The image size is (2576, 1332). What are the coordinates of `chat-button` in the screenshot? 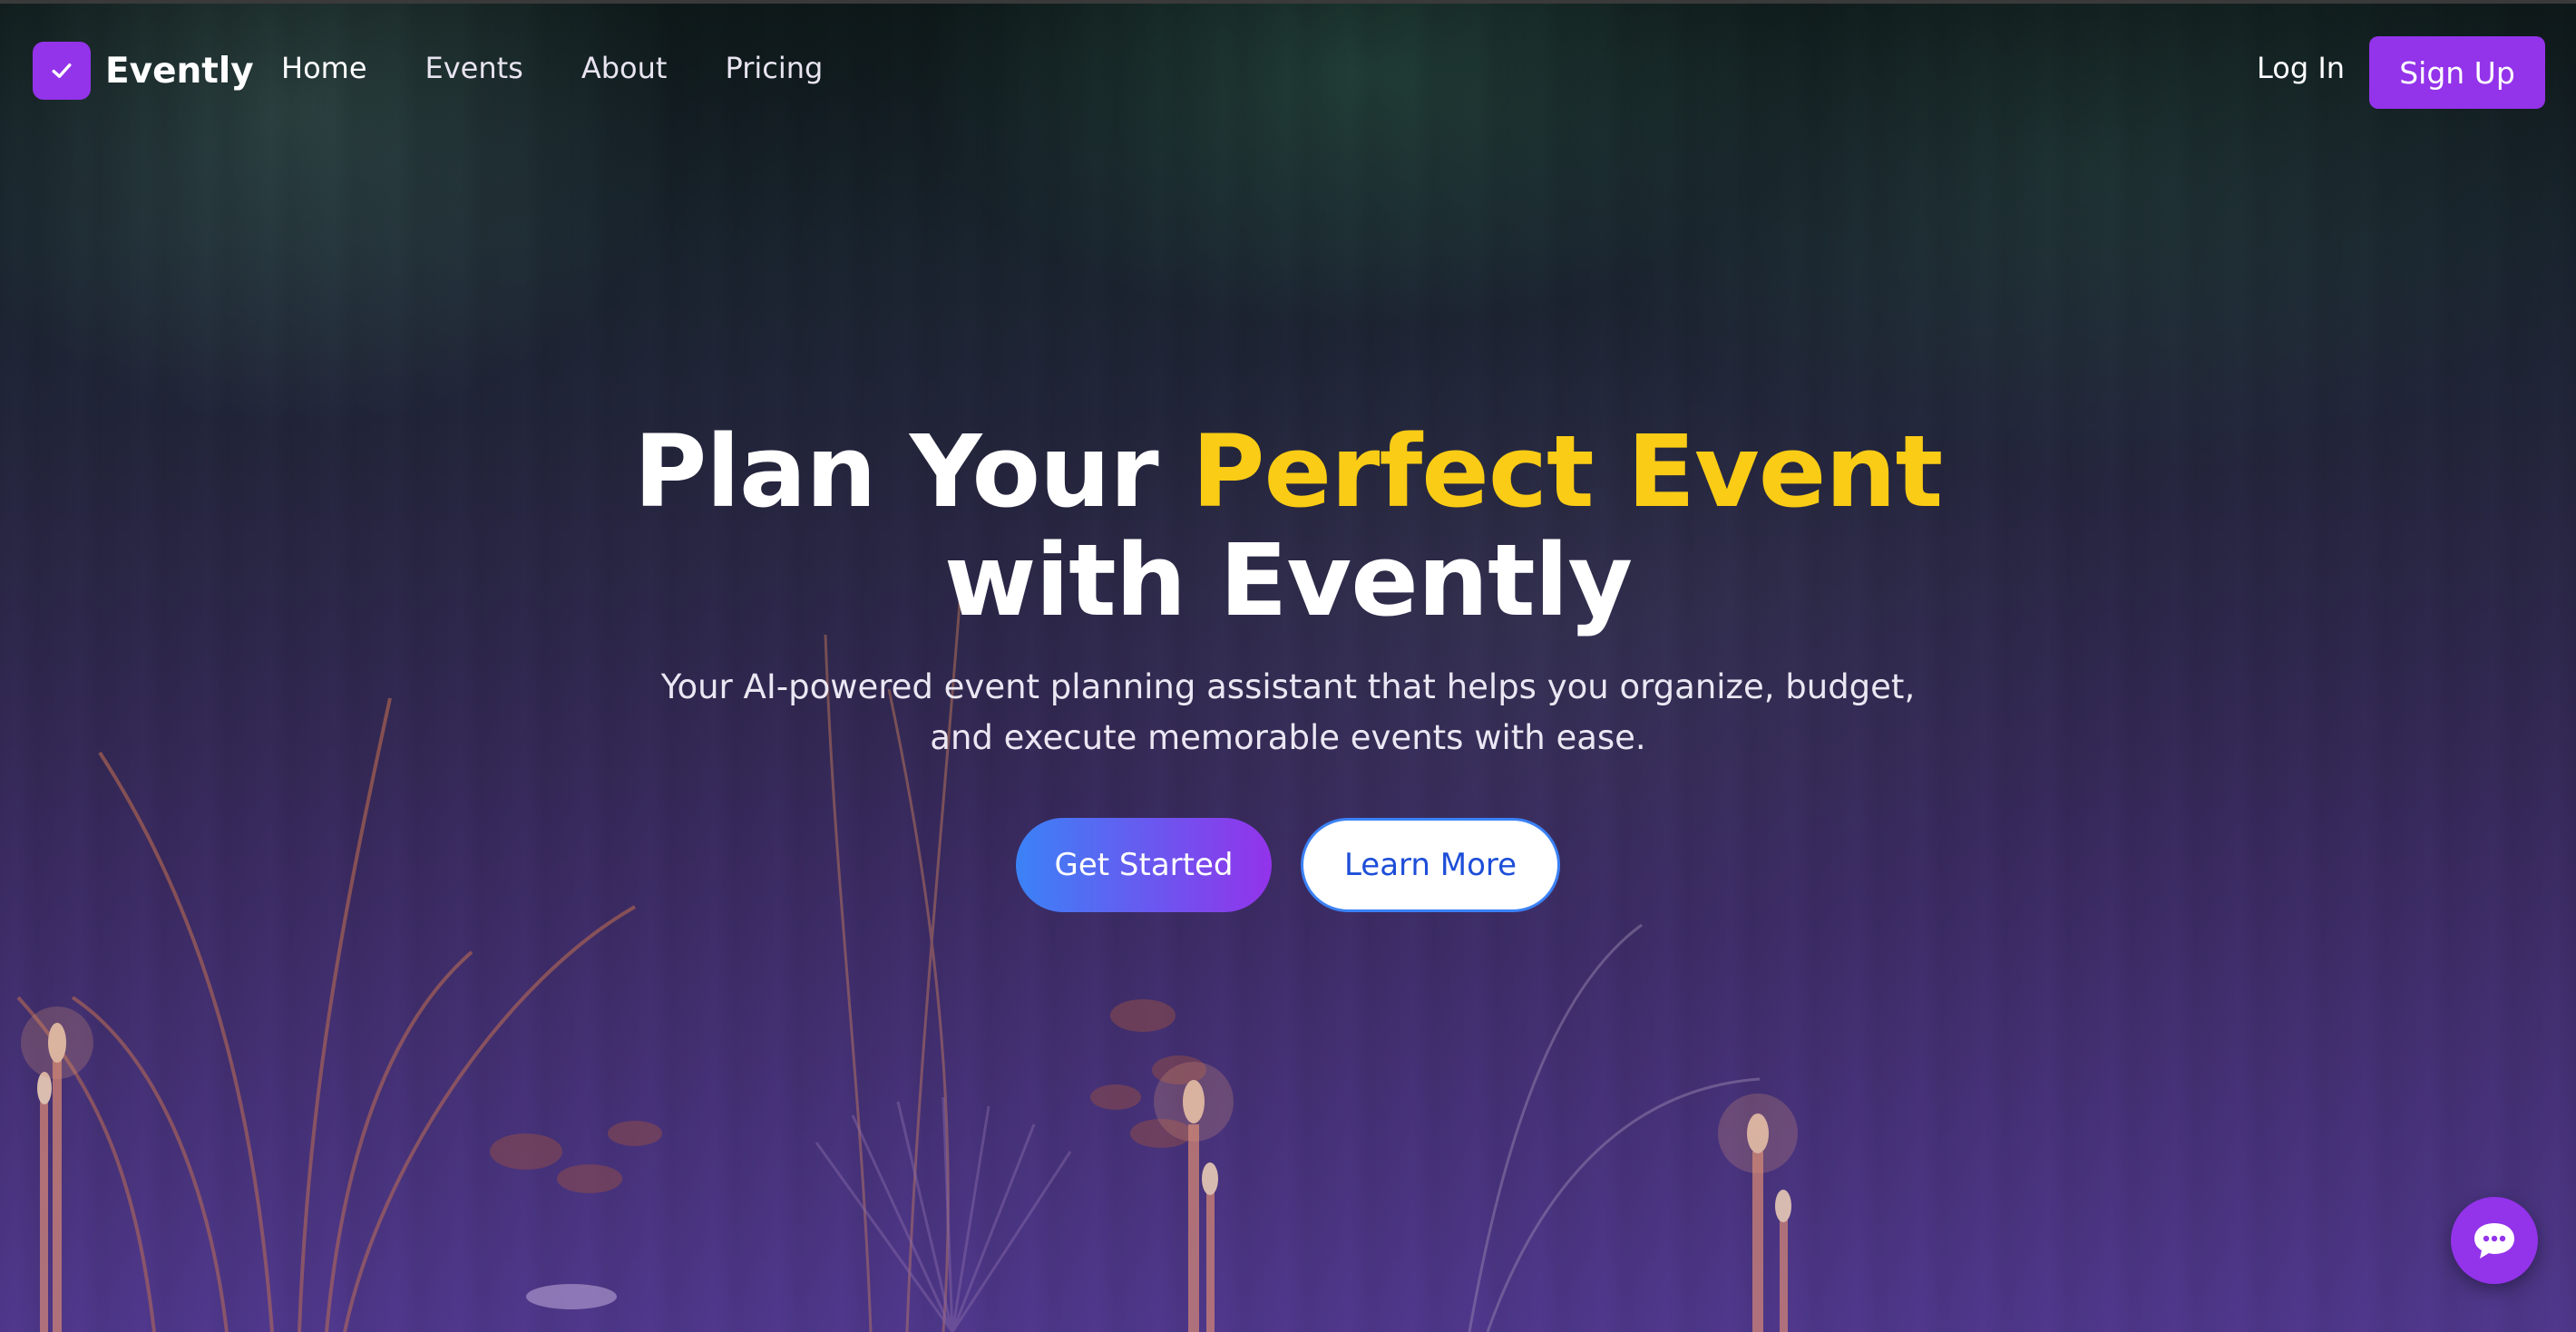 It's located at (2494, 1240).